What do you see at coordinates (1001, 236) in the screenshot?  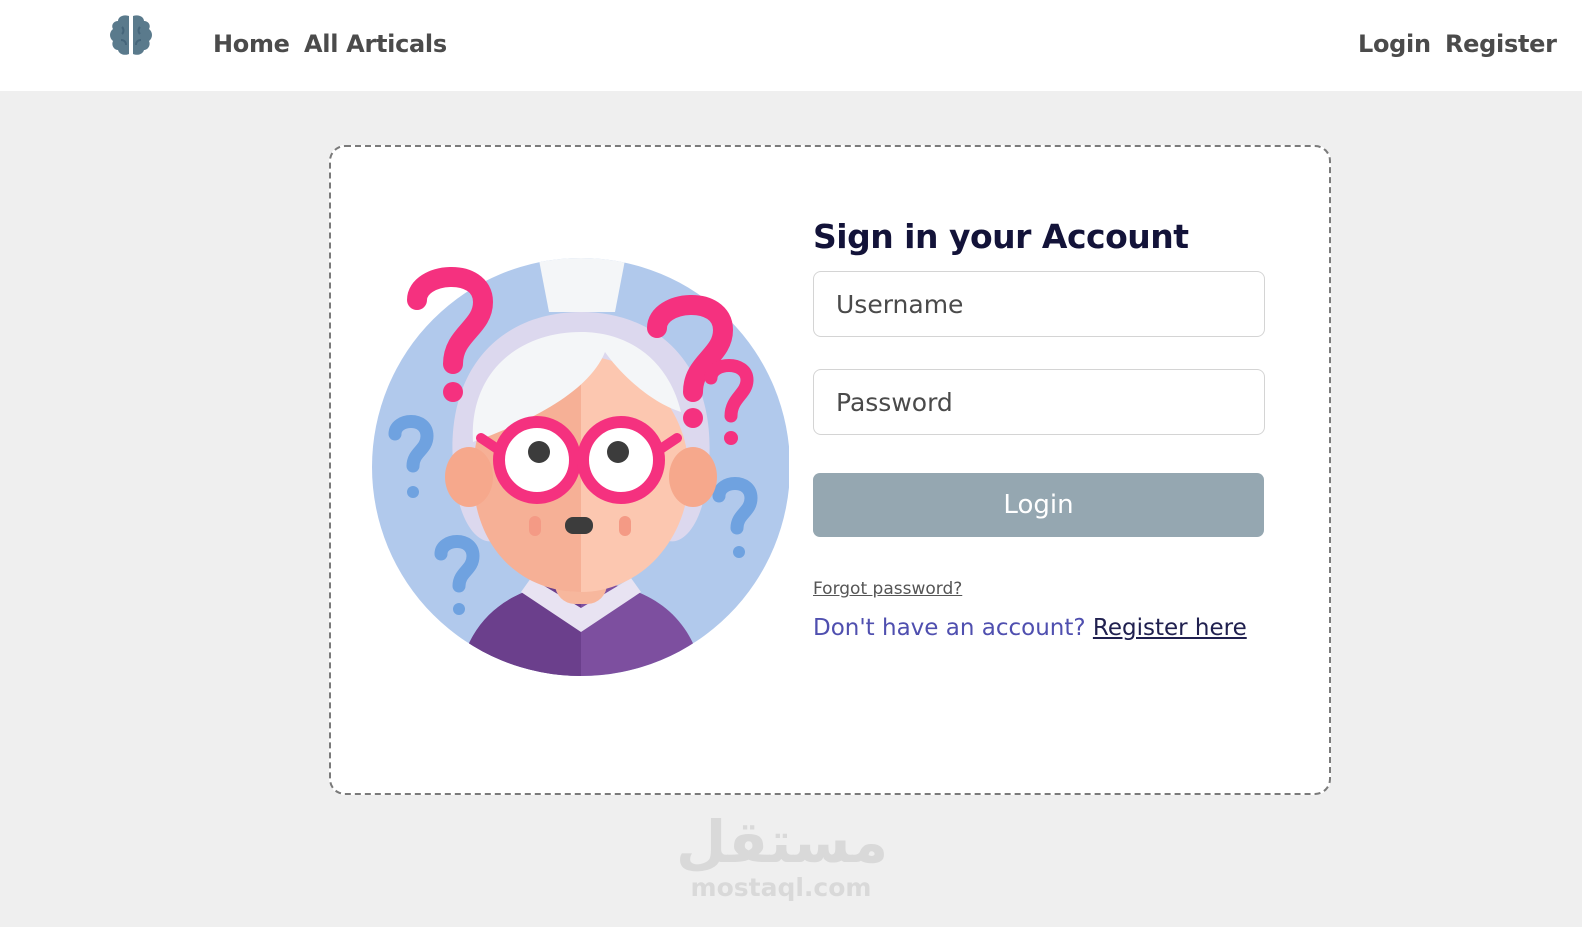 I see `login-form-title: Sign in your Account` at bounding box center [1001, 236].